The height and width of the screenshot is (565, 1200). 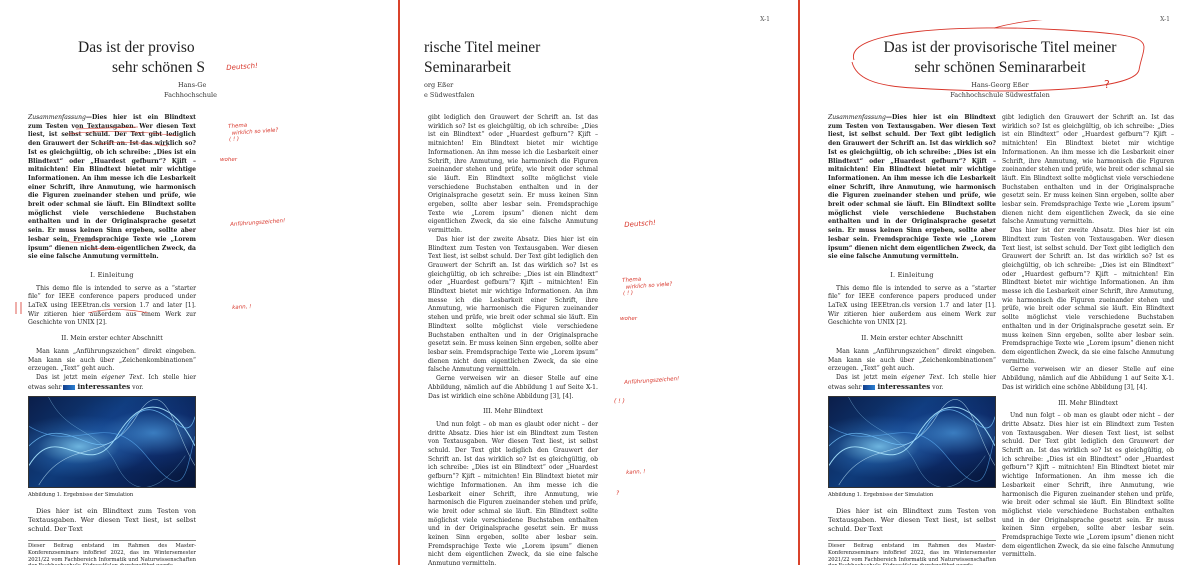 I want to click on annotation-strokes, so click(x=120, y=220).